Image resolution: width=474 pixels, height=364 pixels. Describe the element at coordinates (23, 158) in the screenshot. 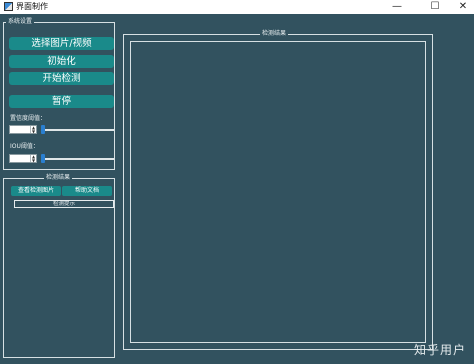

I see `iou-spinbox: ▲ ▼` at that location.